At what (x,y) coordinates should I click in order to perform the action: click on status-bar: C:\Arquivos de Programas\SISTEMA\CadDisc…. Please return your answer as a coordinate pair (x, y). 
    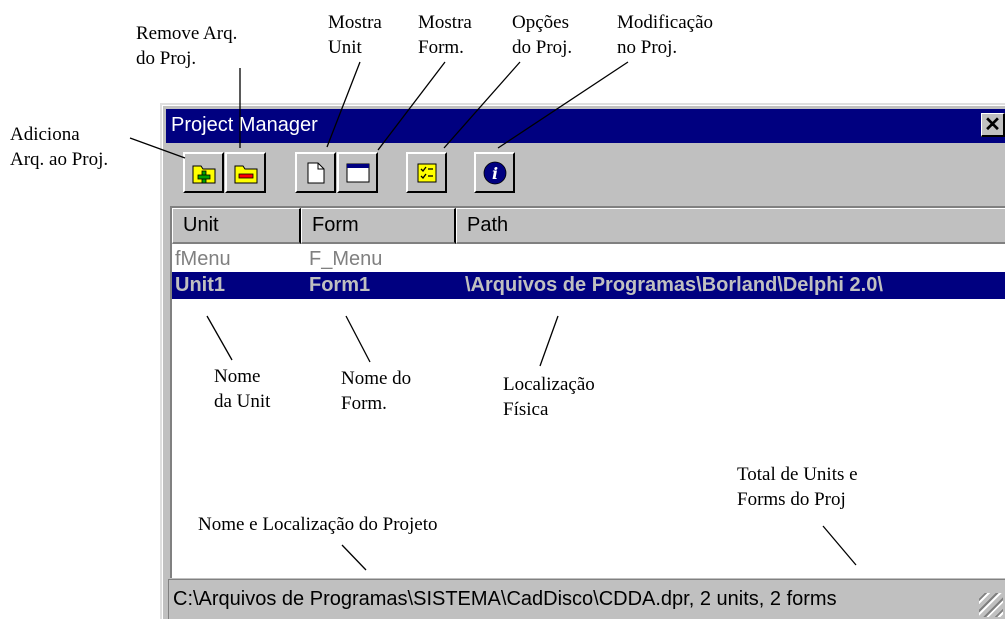
    Looking at the image, I should click on (586, 599).